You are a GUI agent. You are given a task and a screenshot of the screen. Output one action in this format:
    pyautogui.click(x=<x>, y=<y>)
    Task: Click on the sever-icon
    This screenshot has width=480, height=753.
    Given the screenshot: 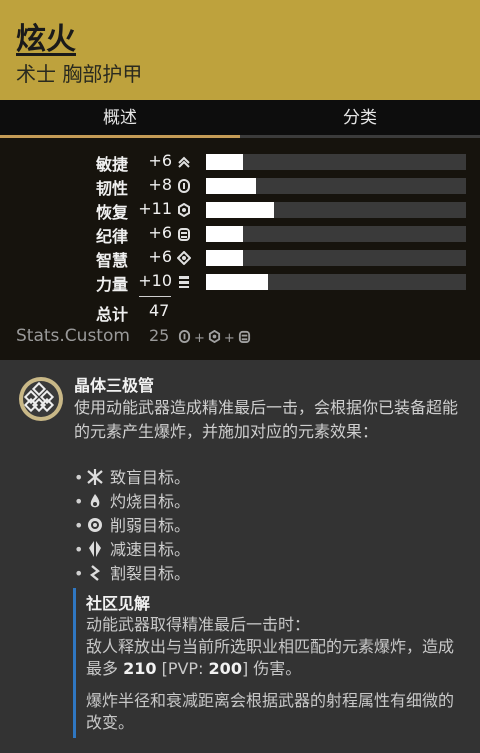 What is the action you would take?
    pyautogui.click(x=95, y=573)
    